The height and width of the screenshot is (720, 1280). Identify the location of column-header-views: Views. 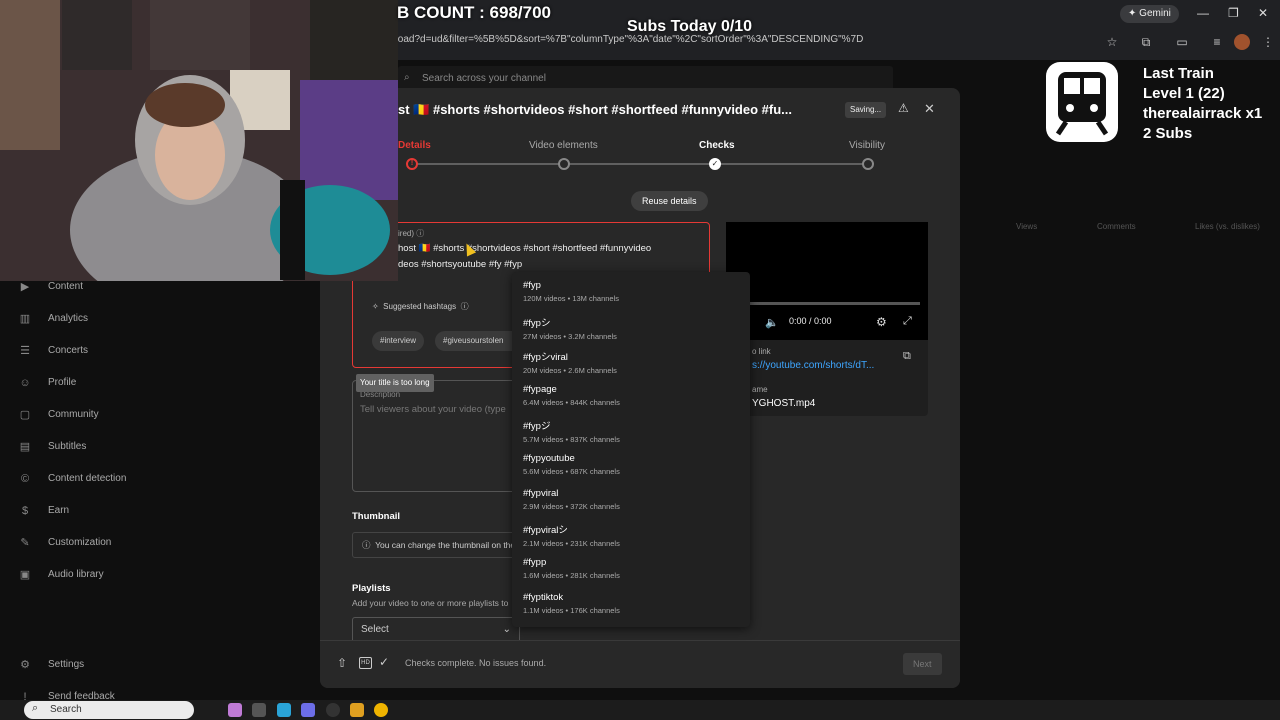
(1026, 226).